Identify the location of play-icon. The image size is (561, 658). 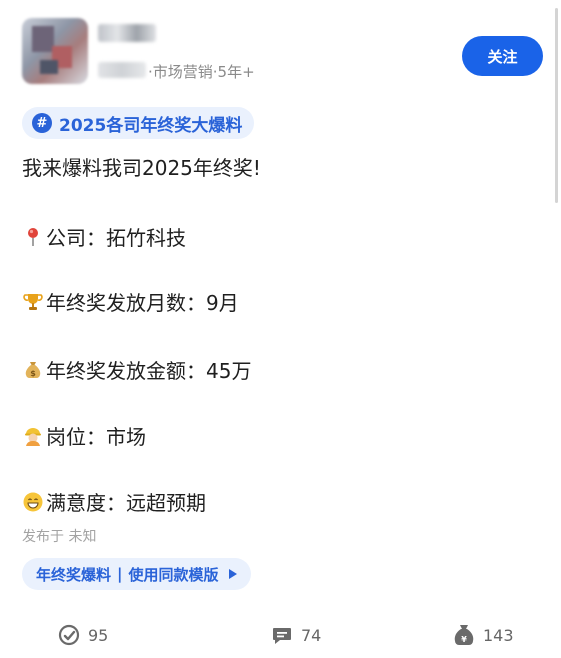
(232, 574).